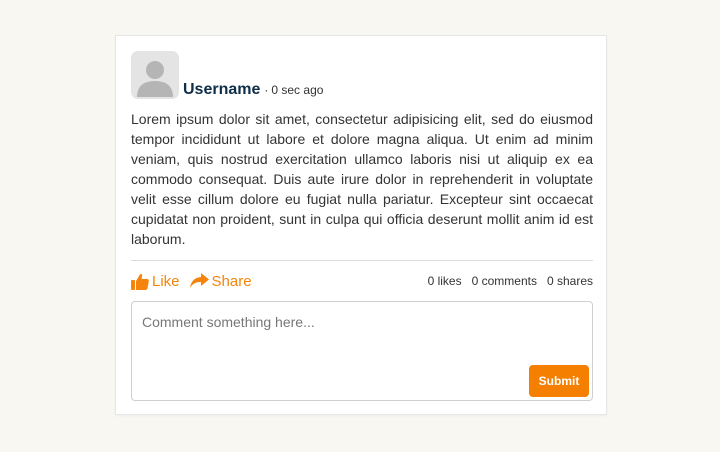  I want to click on post-header: Username · 0 sec ago, so click(227, 75).